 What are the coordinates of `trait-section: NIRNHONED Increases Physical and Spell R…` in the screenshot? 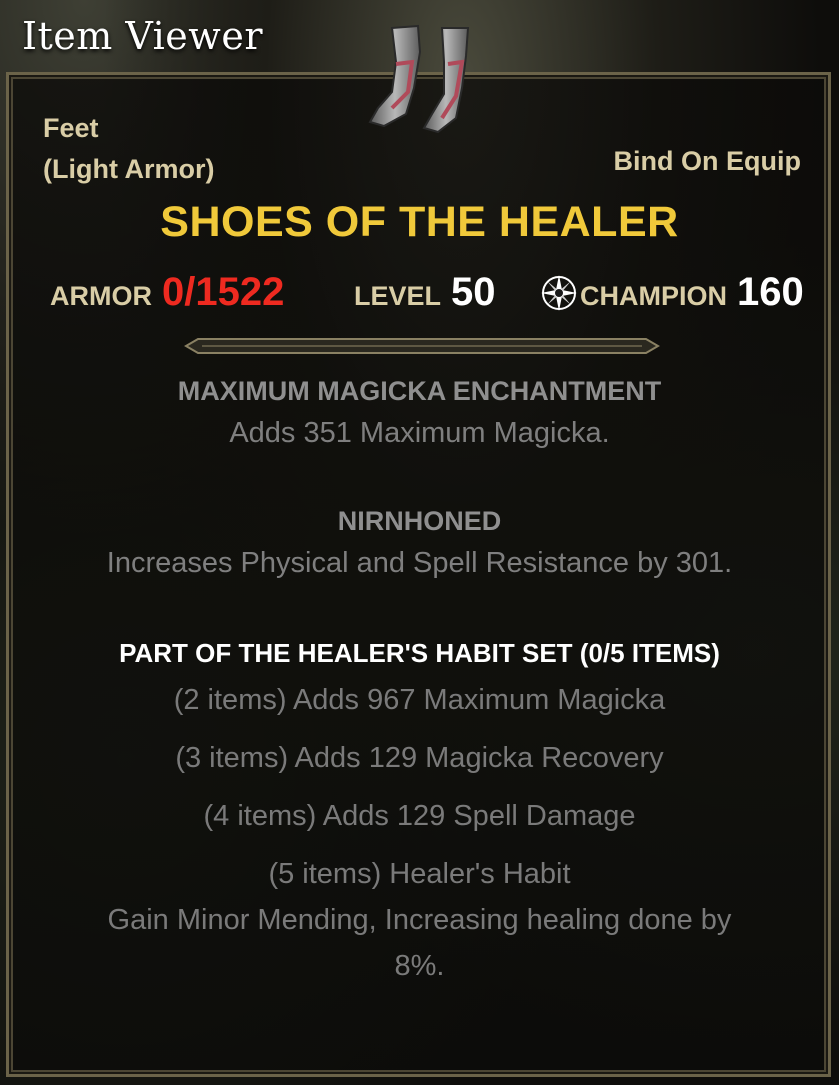 It's located at (419, 543).